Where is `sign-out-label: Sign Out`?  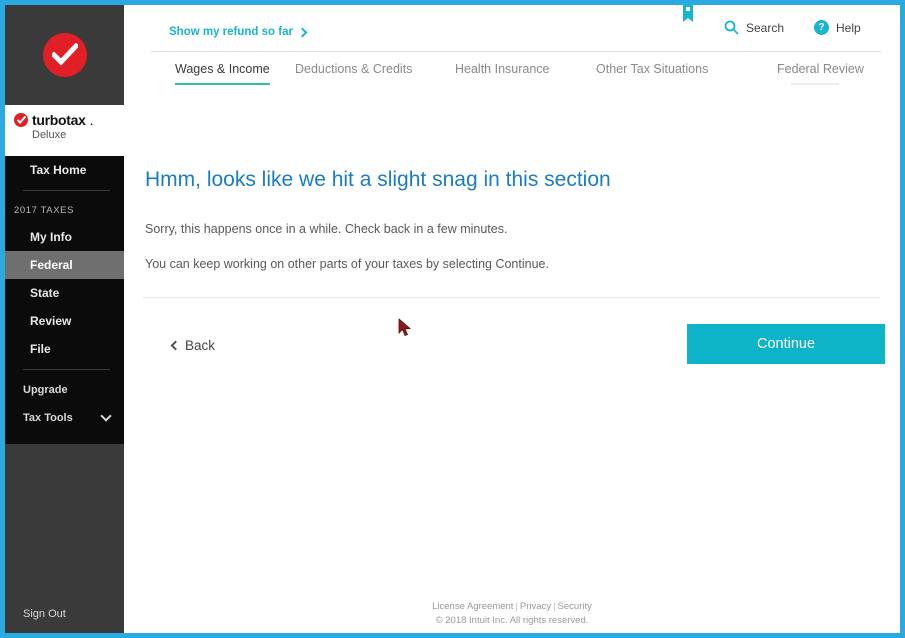
sign-out-label: Sign Out is located at coordinates (44, 613).